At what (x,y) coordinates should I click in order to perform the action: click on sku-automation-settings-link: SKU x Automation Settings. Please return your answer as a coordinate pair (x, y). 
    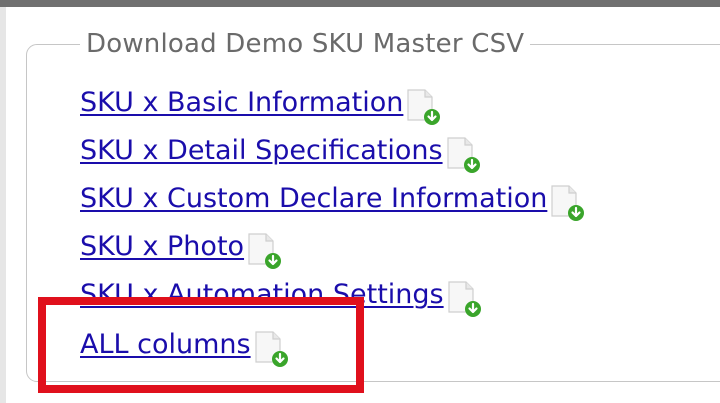
    Looking at the image, I should click on (262, 295).